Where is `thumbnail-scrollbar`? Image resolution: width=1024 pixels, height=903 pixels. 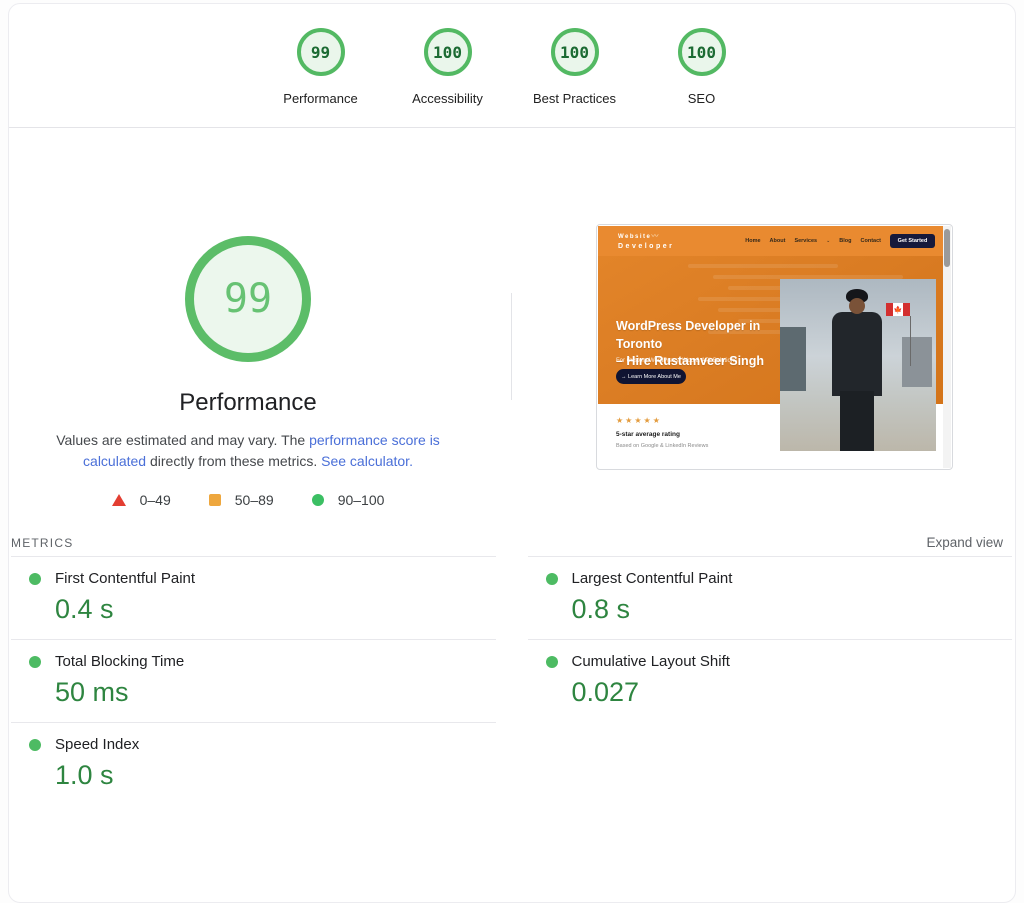 thumbnail-scrollbar is located at coordinates (947, 347).